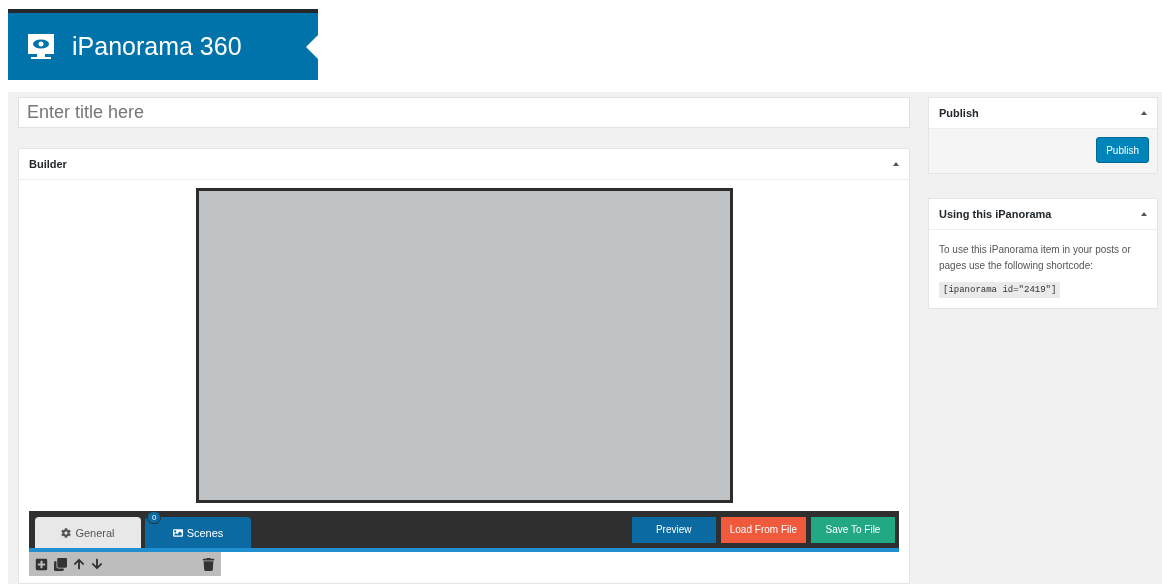 Image resolution: width=1162 pixels, height=584 pixels. What do you see at coordinates (763, 529) in the screenshot?
I see `action-button: Load From File` at bounding box center [763, 529].